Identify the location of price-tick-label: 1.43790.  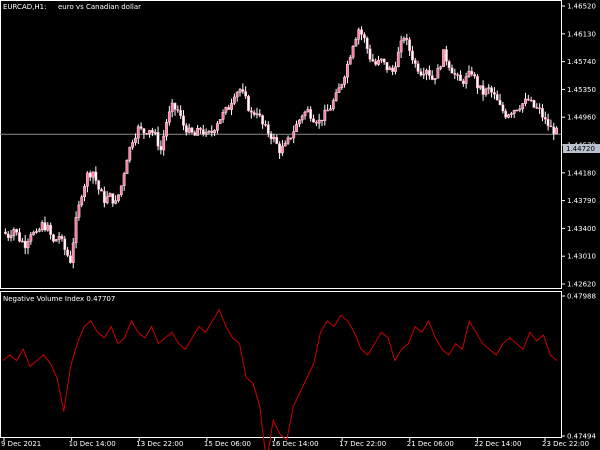
(581, 201).